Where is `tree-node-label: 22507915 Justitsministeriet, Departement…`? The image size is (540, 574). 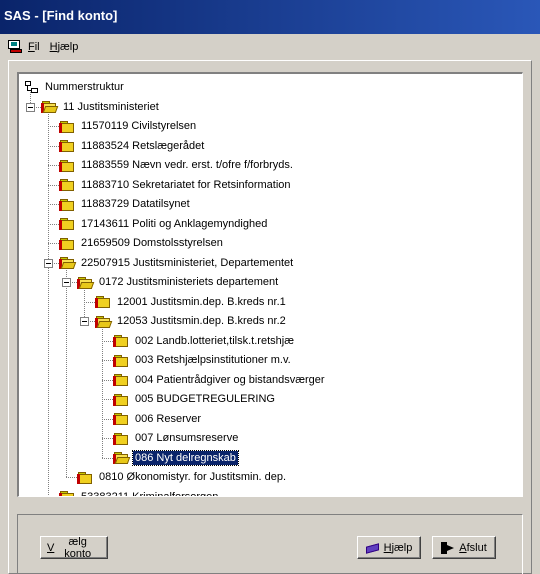 tree-node-label: 22507915 Justitsministeriet, Departement… is located at coordinates (187, 262).